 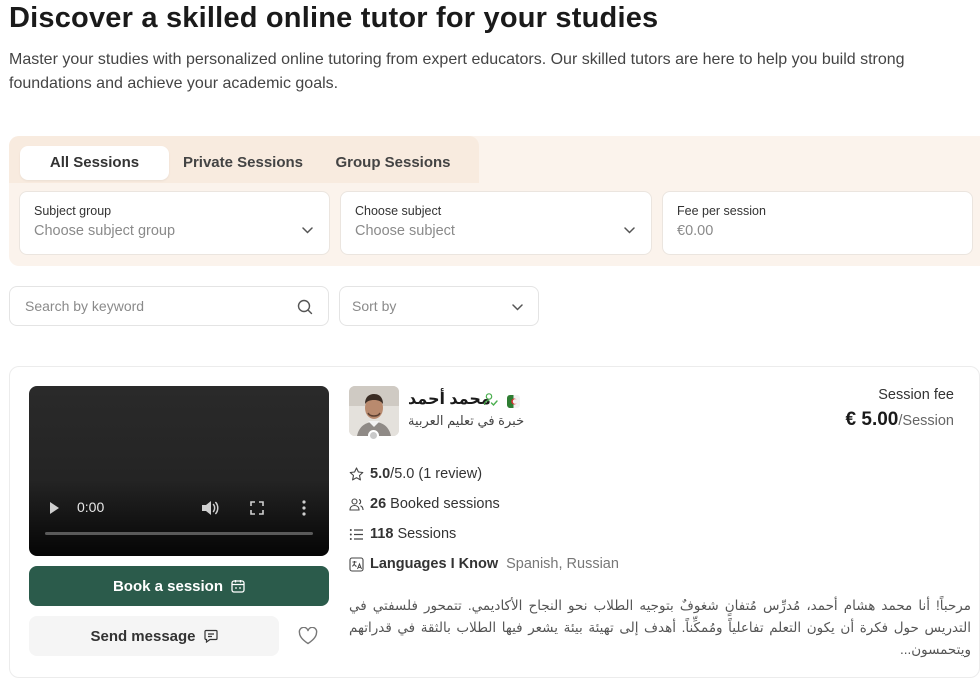 I want to click on booked-label: Booked sessions, so click(x=445, y=504).